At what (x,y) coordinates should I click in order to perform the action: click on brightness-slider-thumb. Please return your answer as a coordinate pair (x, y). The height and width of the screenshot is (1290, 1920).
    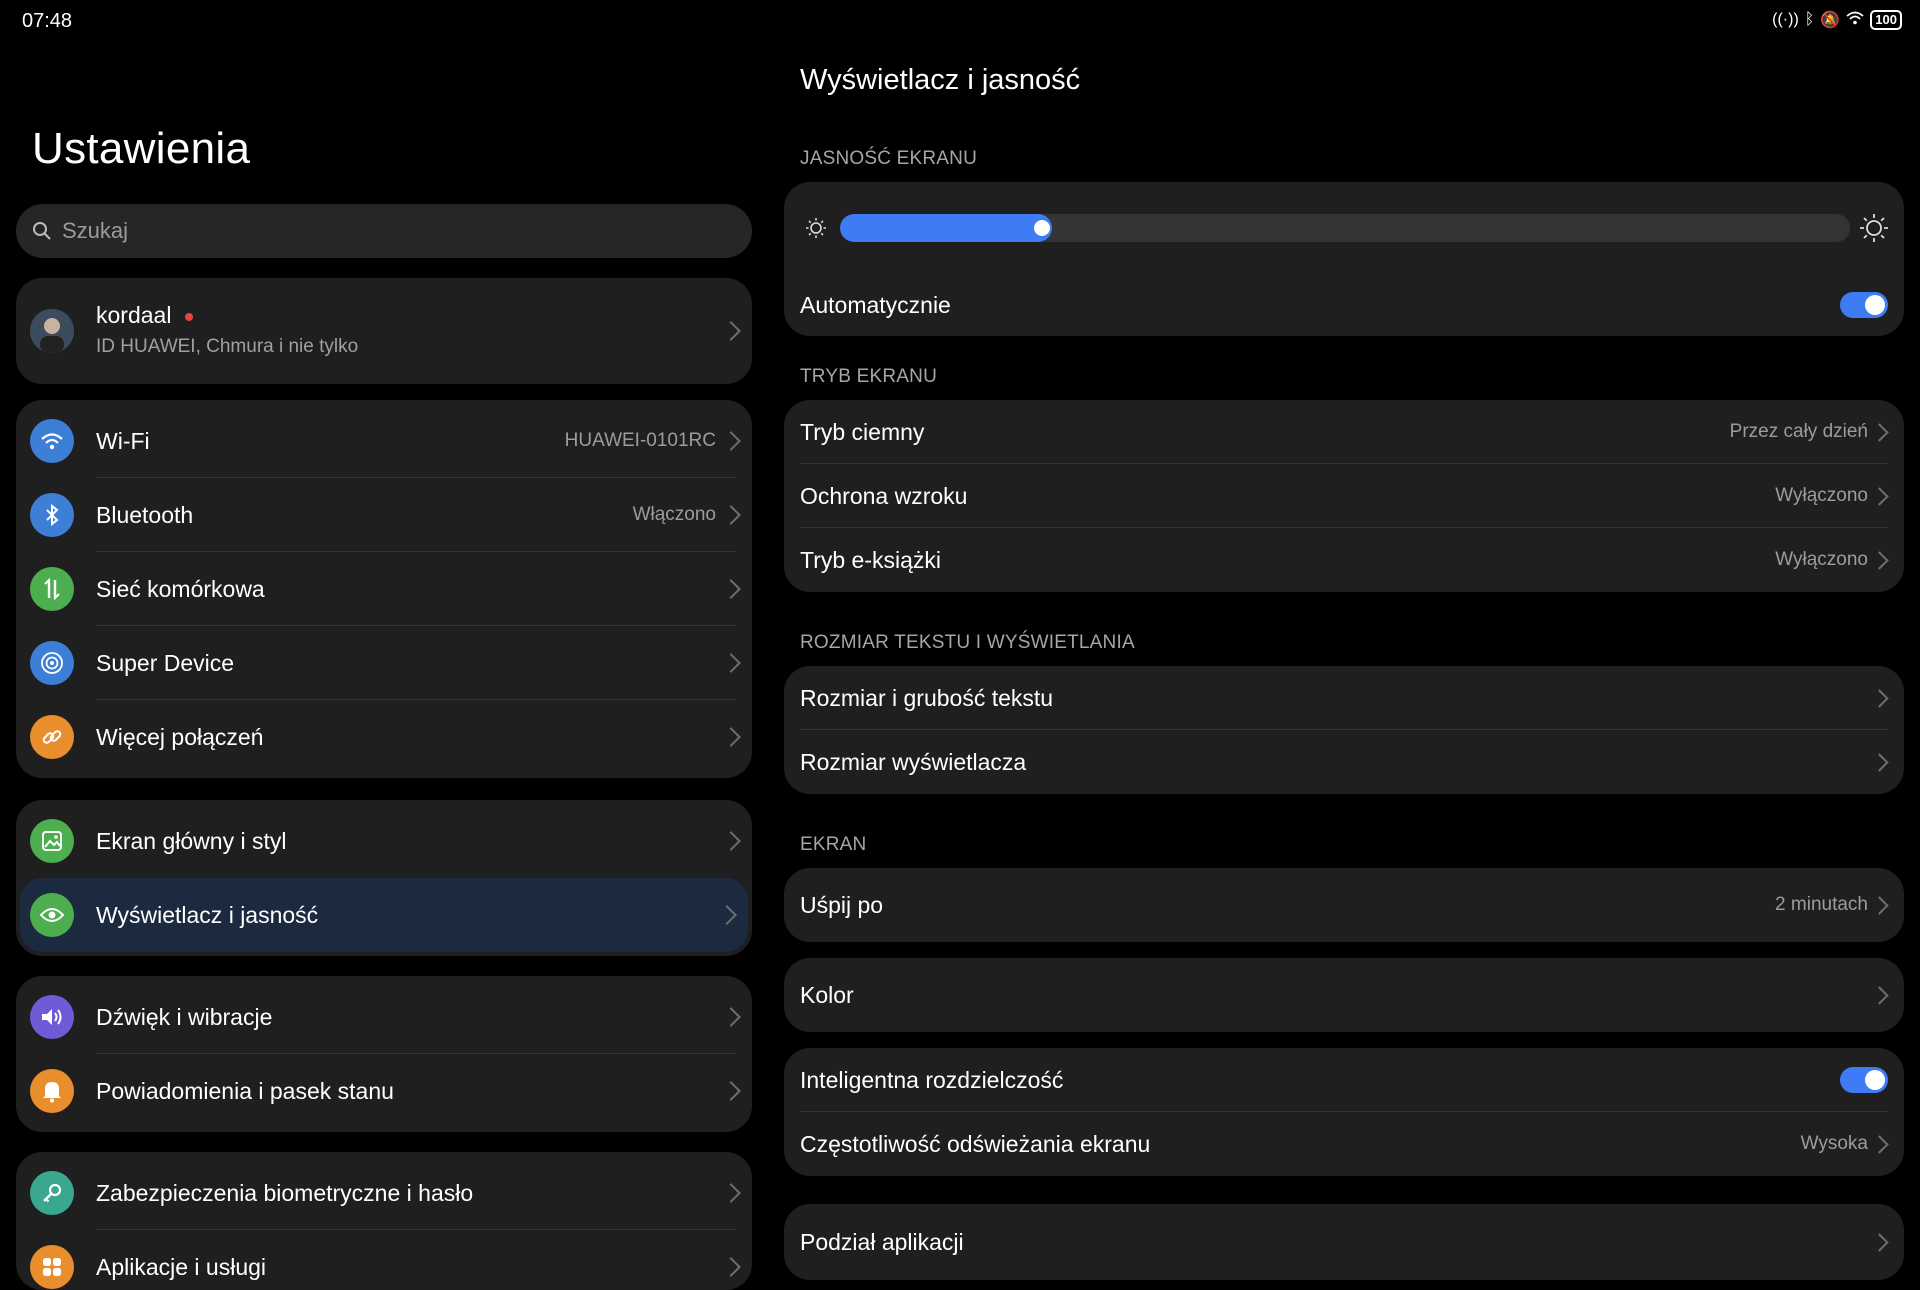
    Looking at the image, I should click on (1042, 228).